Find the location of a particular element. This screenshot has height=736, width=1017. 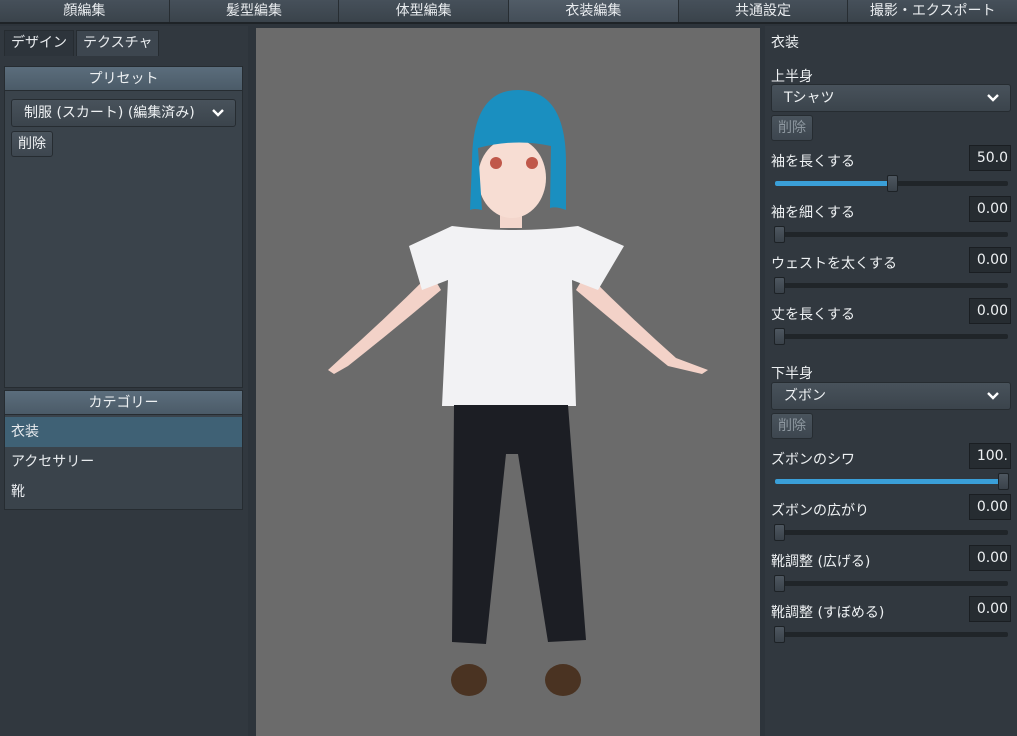

top-tab-bar: 顔編集 髪型編集 体型編集 衣装編集 共通設定 撮影・エクスポート is located at coordinates (508, 12).